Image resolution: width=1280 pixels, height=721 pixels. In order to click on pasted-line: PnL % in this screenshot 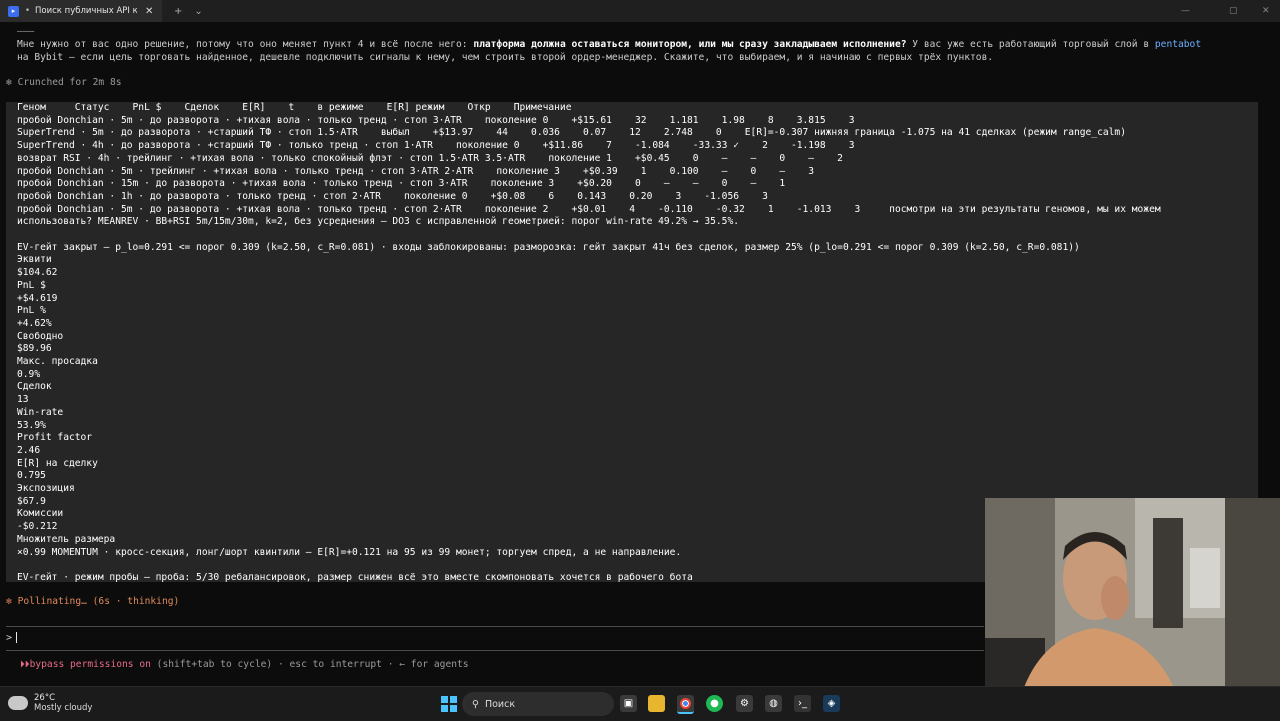, I will do `click(31, 311)`.